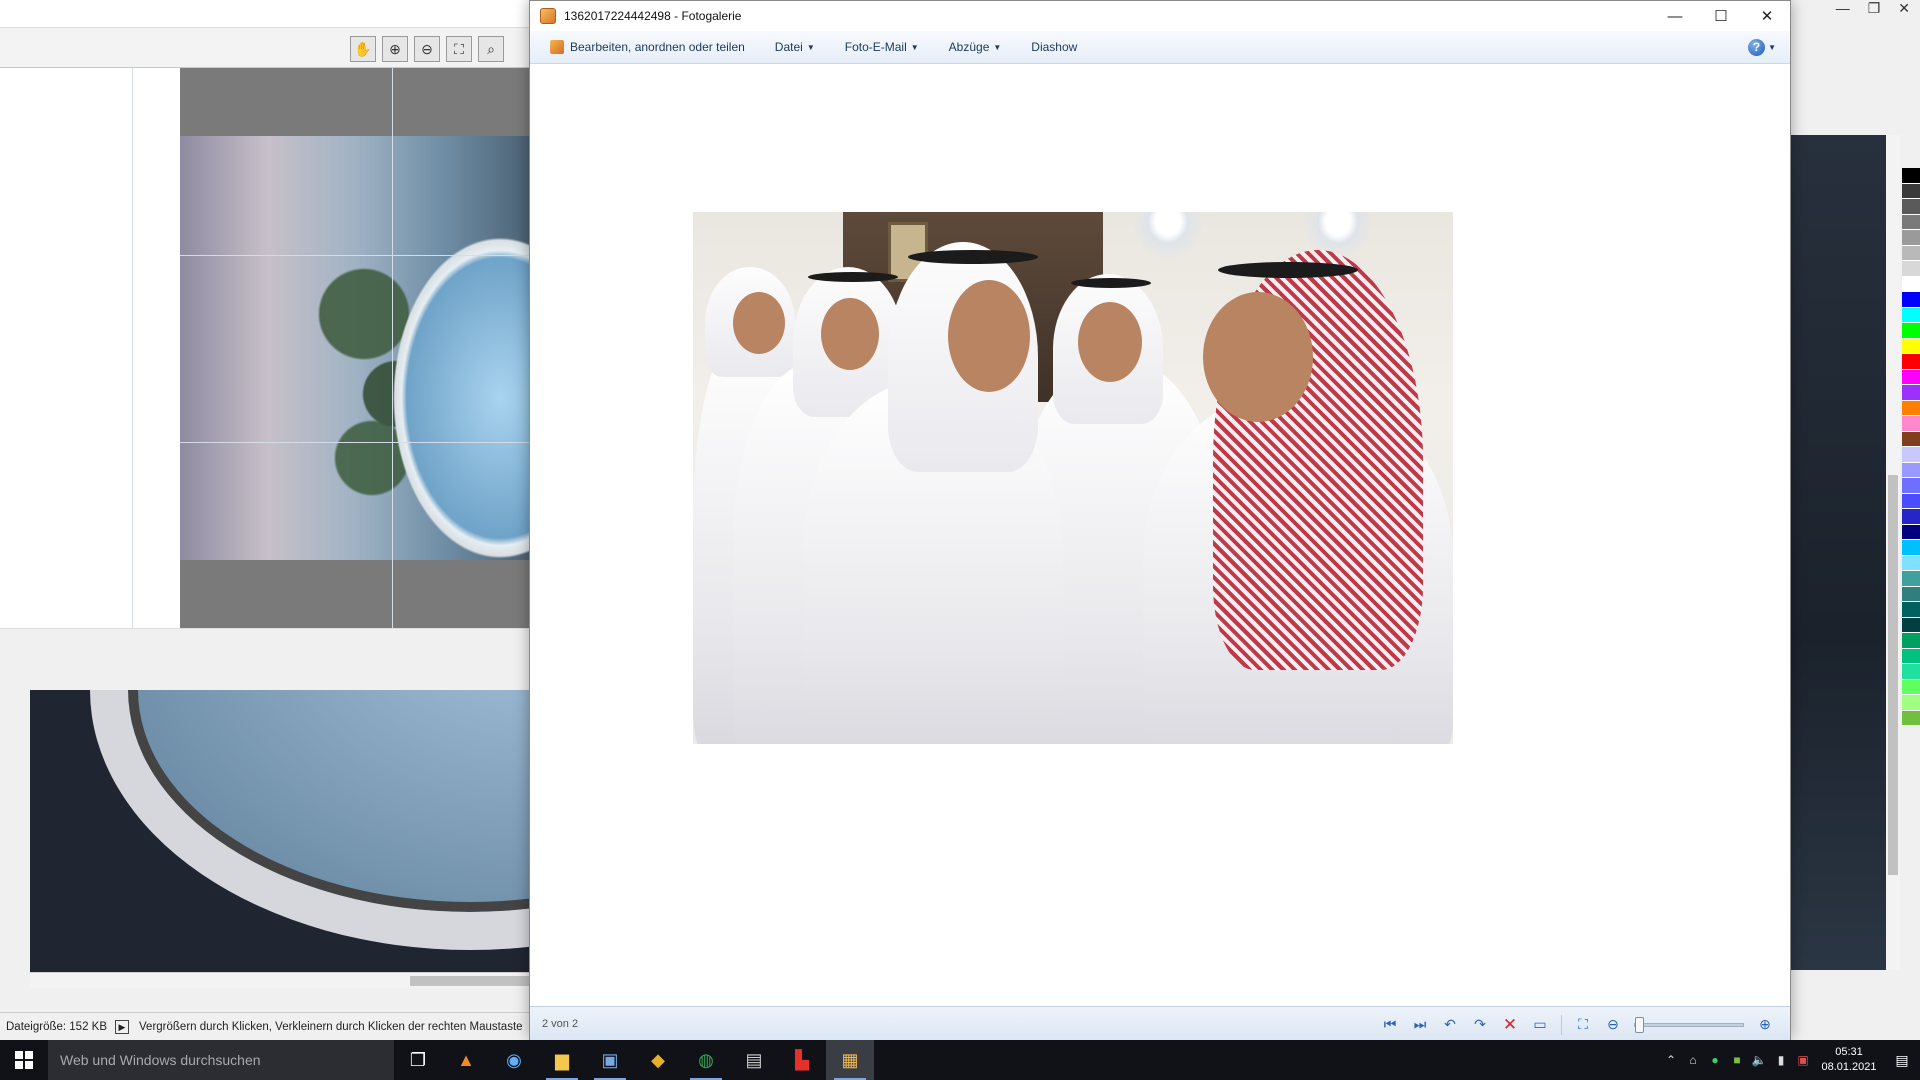 Image resolution: width=1920 pixels, height=1080 pixels. Describe the element at coordinates (1781, 1060) in the screenshot. I see `network-icon: ▮` at that location.